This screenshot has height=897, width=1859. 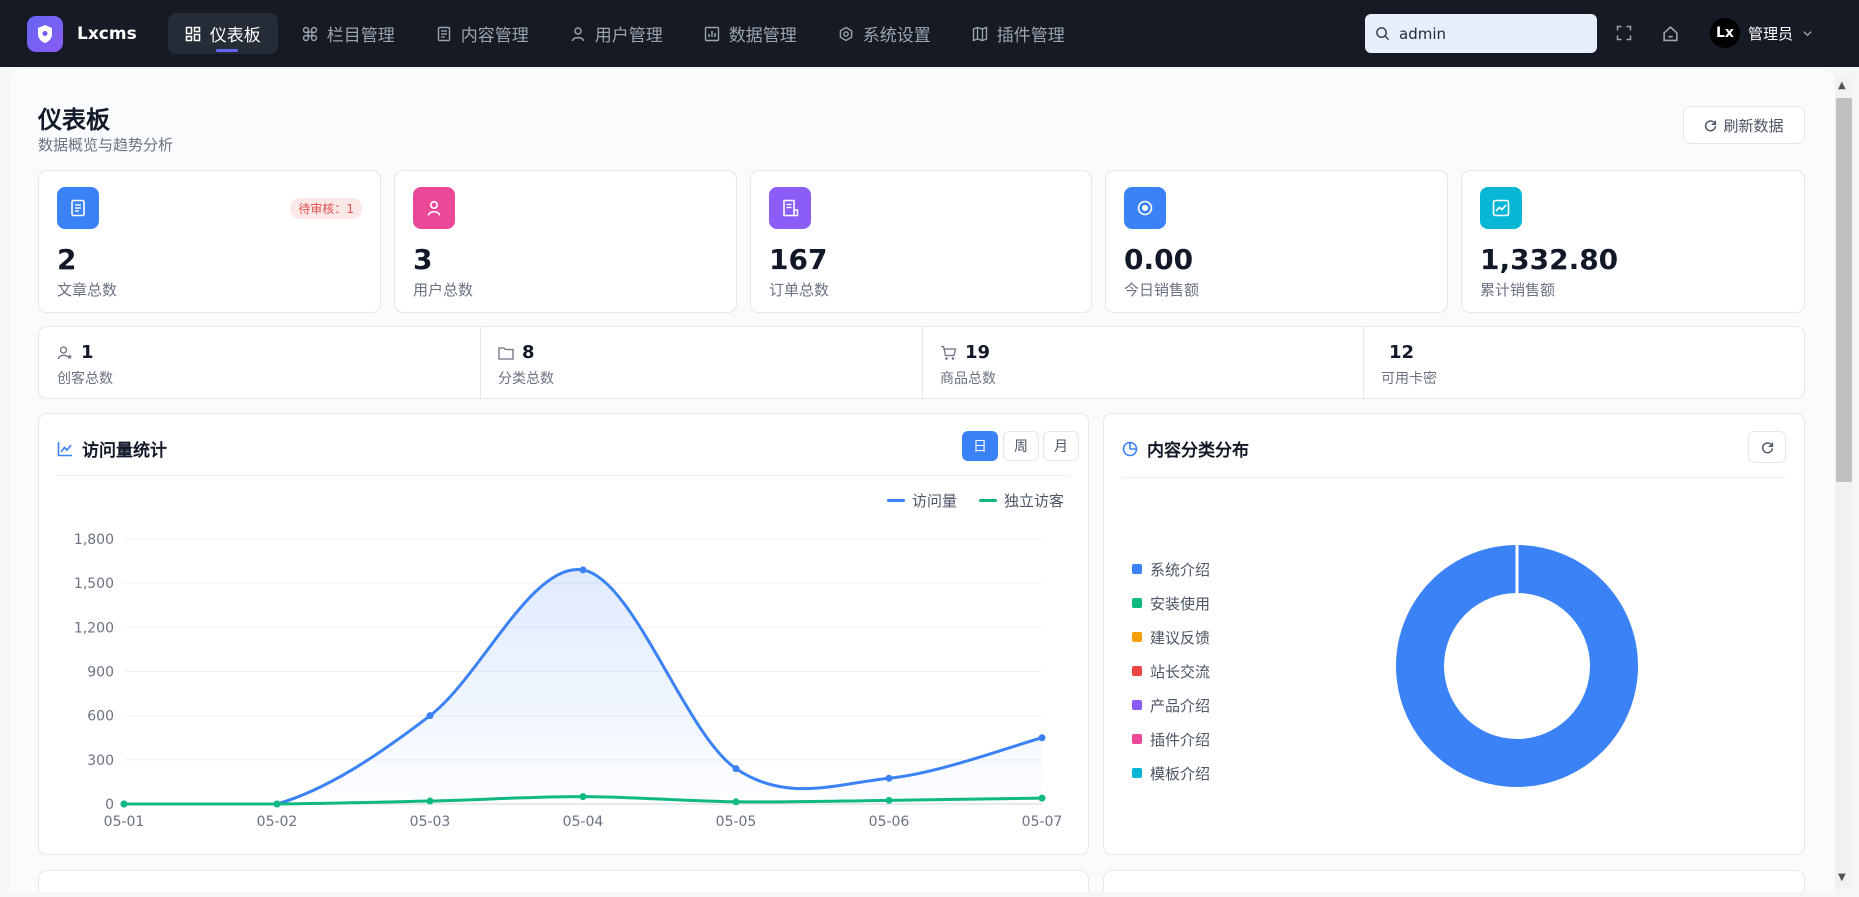 I want to click on nav-item-users: 用户管理, so click(x=616, y=33).